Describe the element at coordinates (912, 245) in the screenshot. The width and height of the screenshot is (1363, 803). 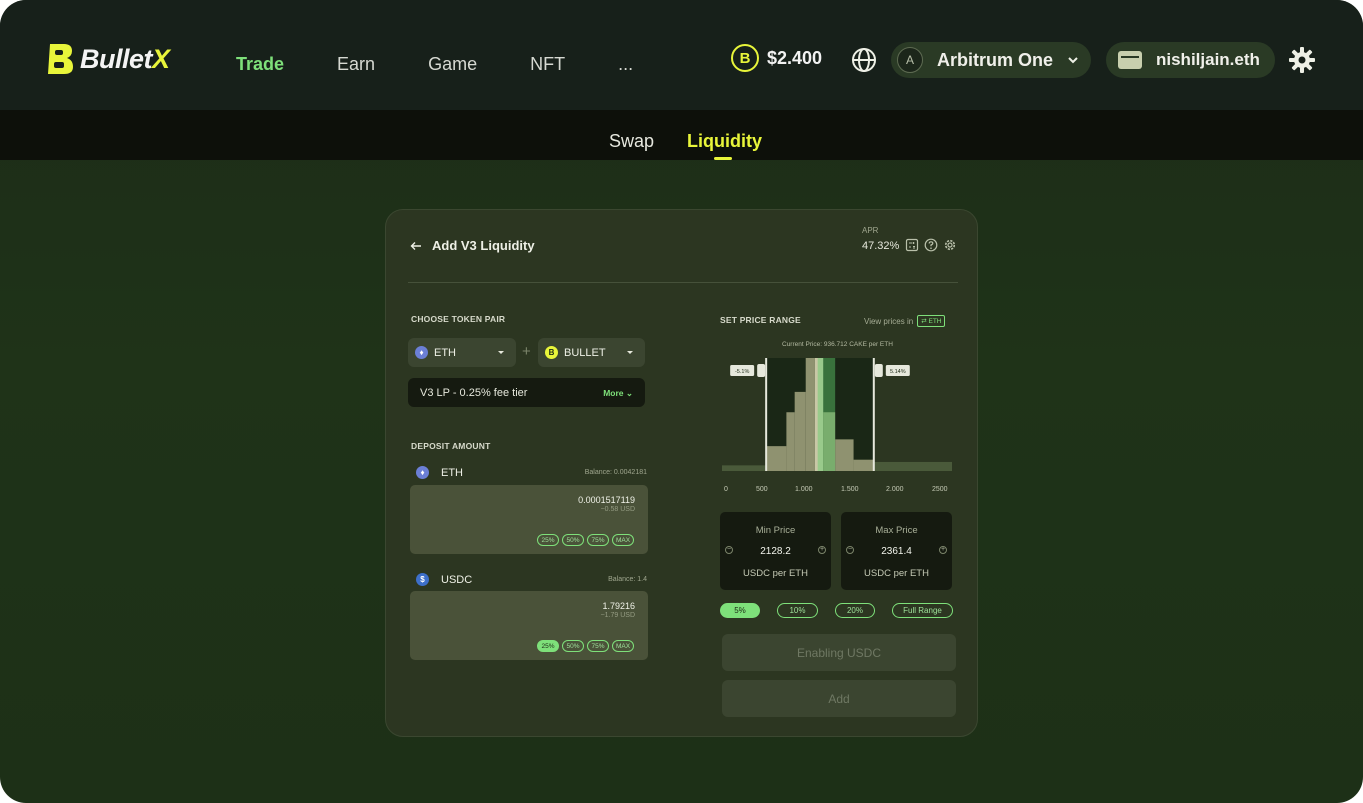
I see `calculator-icon` at that location.